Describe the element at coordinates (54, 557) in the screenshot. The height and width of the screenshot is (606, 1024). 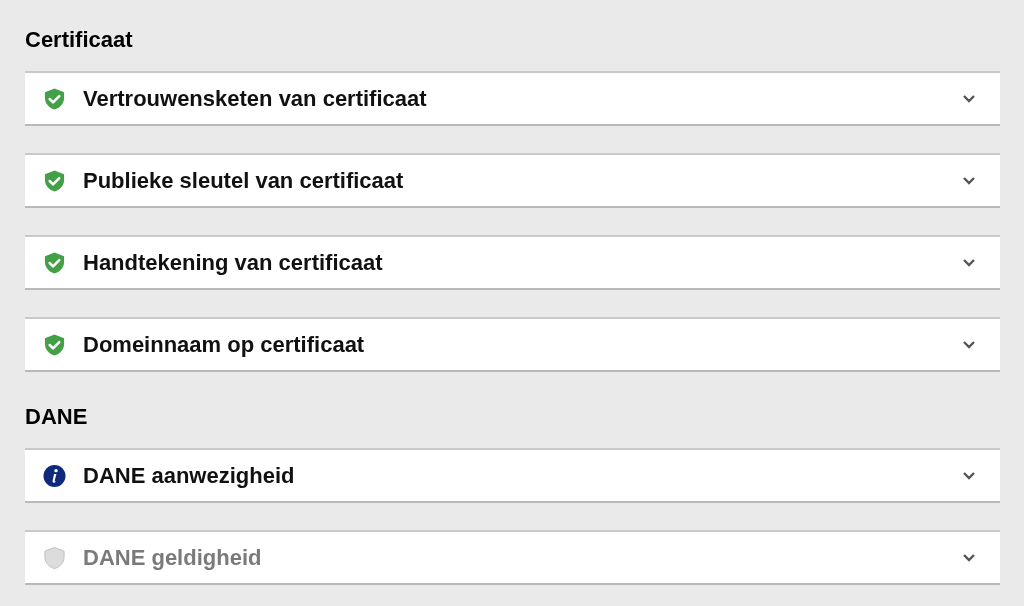
I see `shield-icon` at that location.